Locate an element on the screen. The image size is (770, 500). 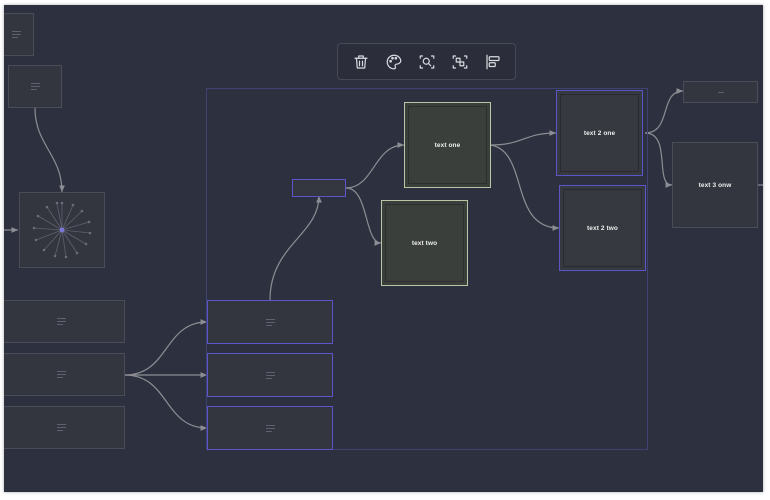
zoom-search-icon is located at coordinates (426, 61).